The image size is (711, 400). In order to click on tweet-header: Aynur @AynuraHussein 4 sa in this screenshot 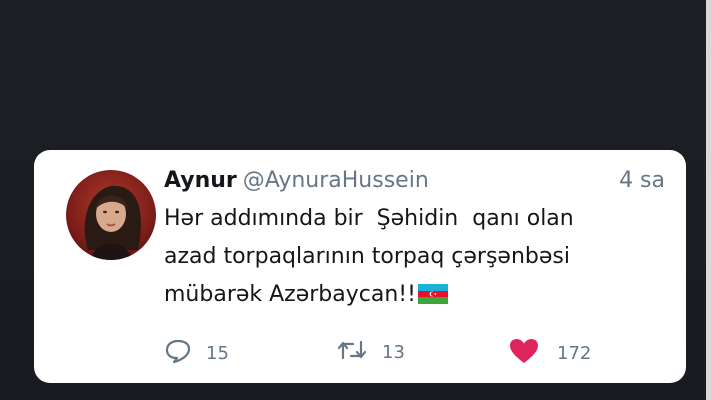, I will do `click(416, 184)`.